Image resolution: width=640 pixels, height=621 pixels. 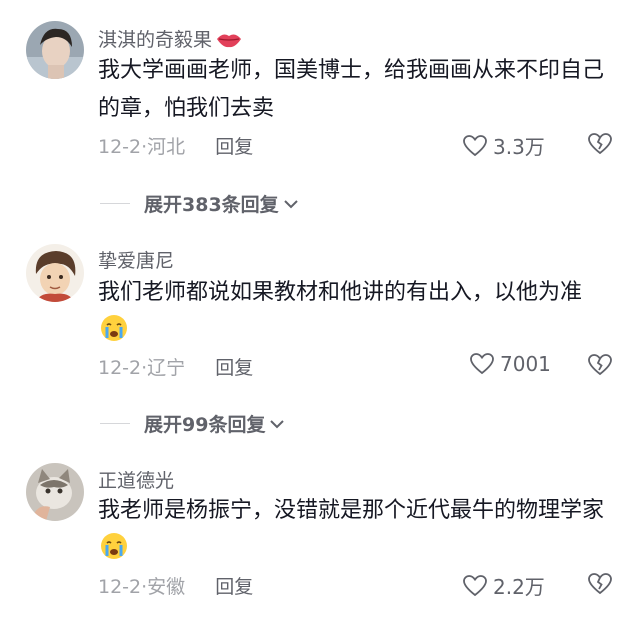 I want to click on username: 淇淇的奇毅果, so click(x=170, y=39).